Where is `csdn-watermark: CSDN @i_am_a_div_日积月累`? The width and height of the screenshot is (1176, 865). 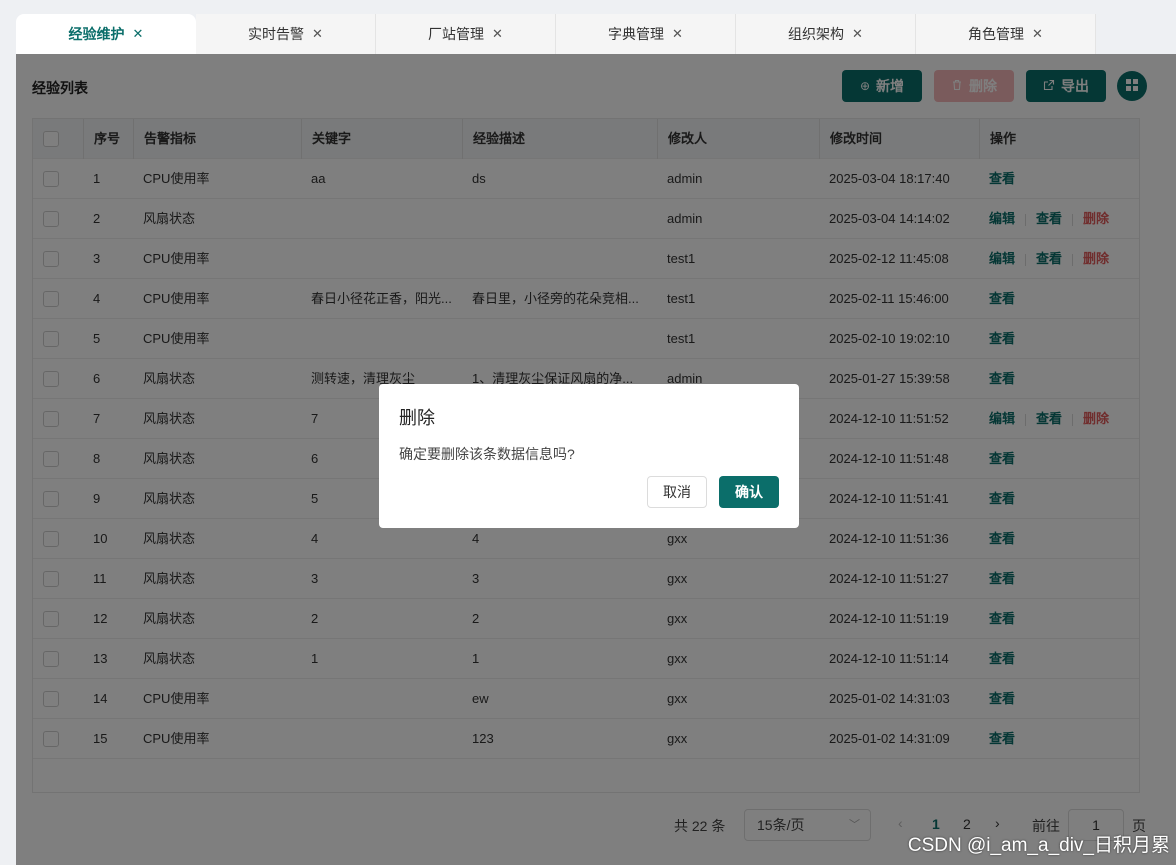
csdn-watermark: CSDN @i_am_a_div_日积月累 is located at coordinates (1038, 845).